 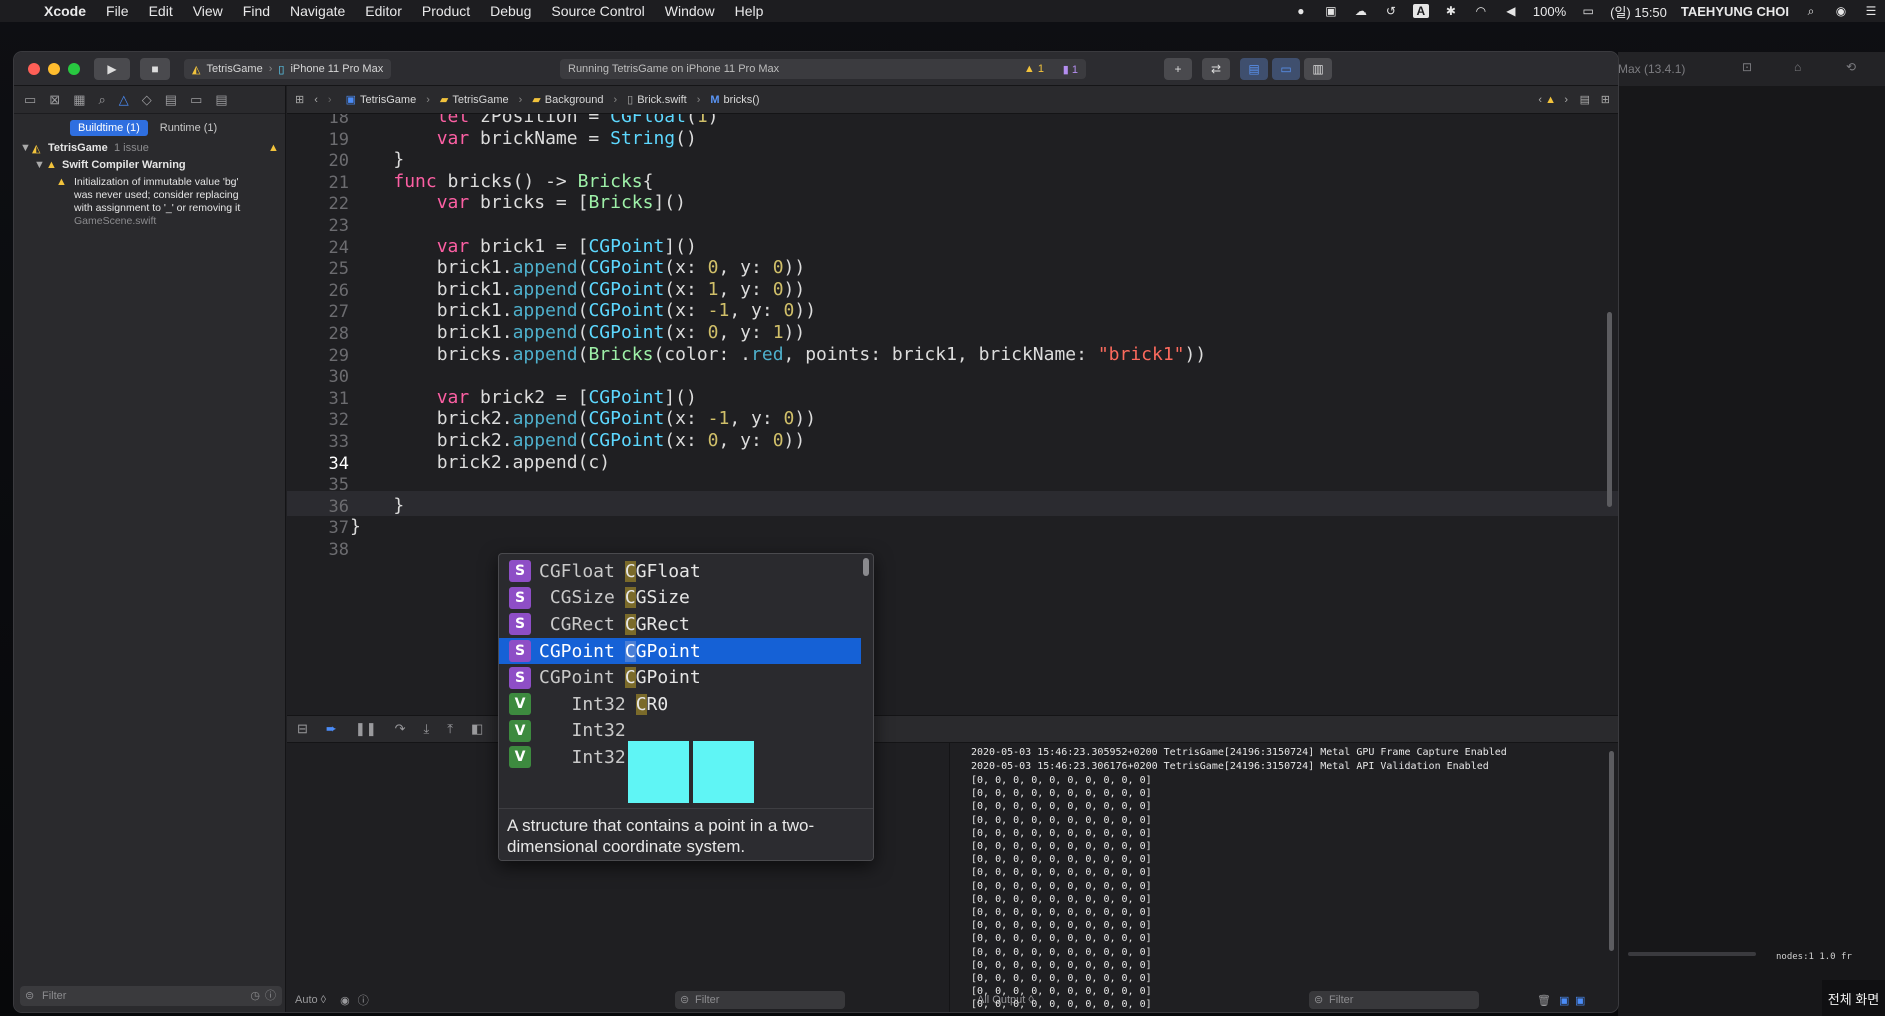 I want to click on toggle-navigator-button: ▤, so click(x=1254, y=69).